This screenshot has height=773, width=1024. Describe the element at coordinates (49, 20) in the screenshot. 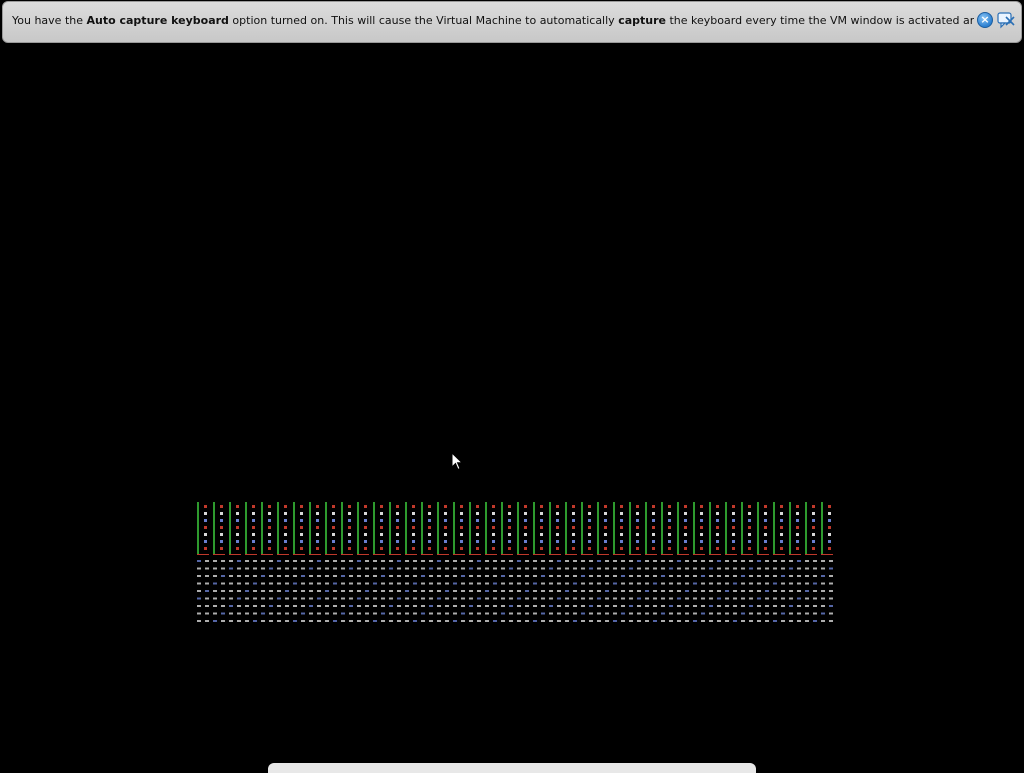

I see `notification-text-part-1: You have the` at that location.